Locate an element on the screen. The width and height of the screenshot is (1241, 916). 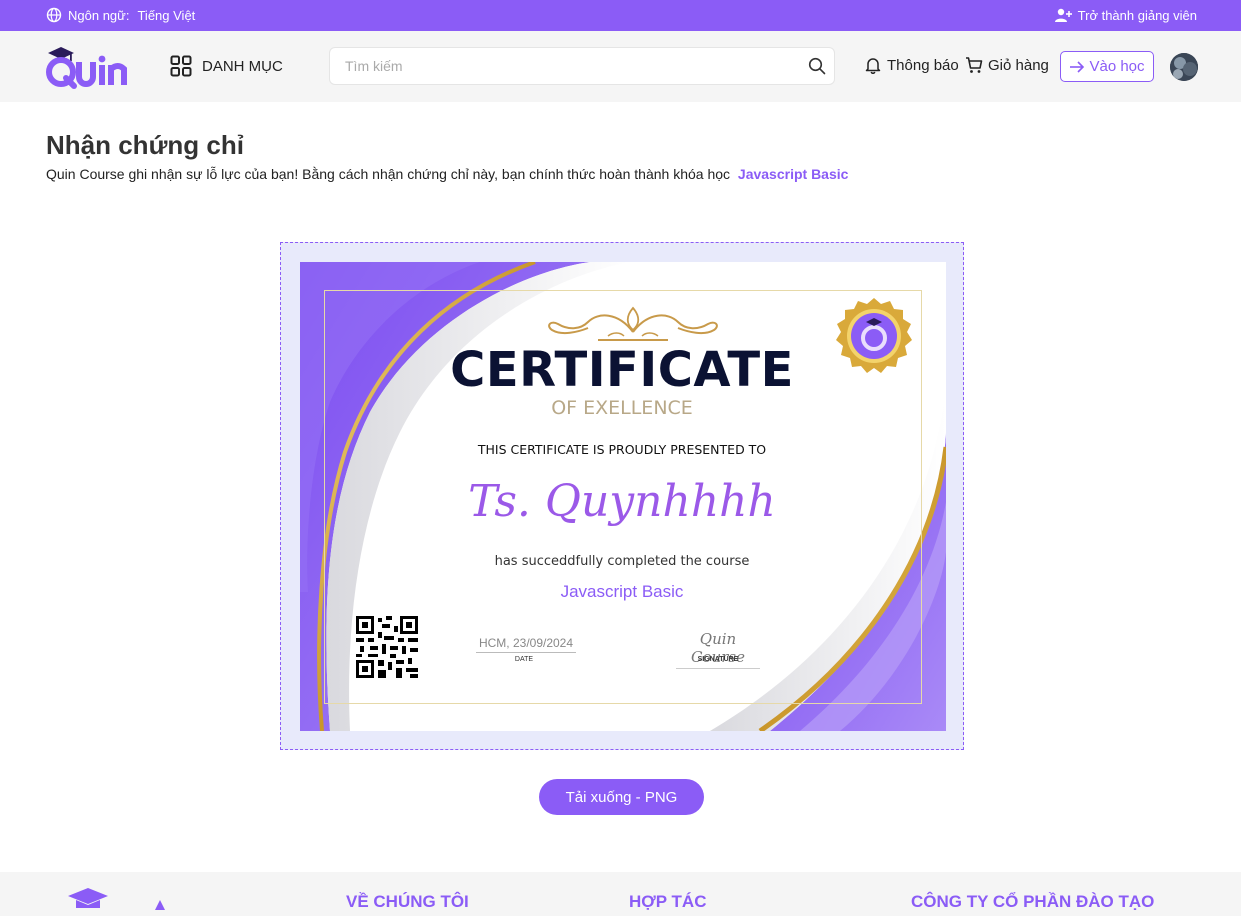
search-input is located at coordinates (560, 66).